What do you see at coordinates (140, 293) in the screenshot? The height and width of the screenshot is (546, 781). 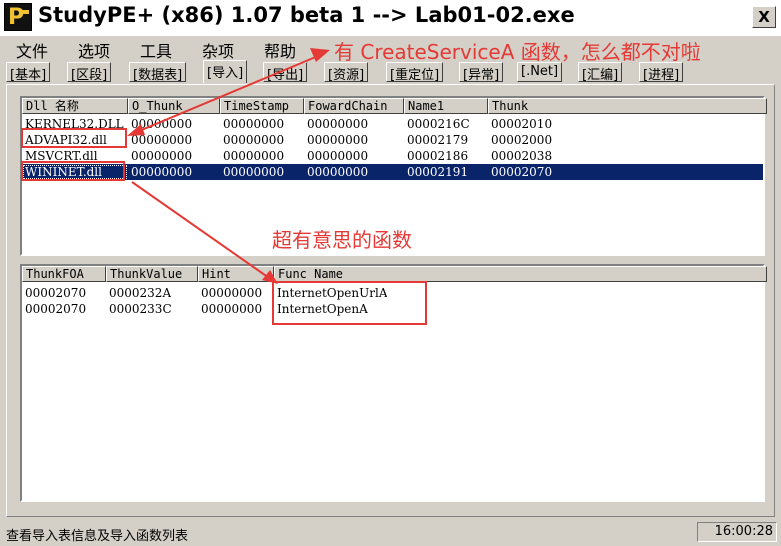 I see `thunk-value: 0000232A` at bounding box center [140, 293].